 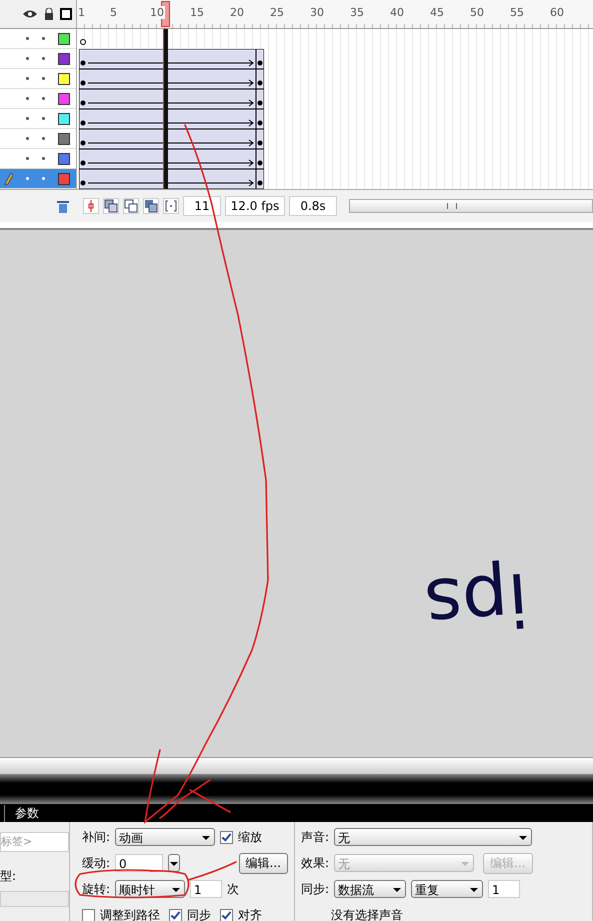 What do you see at coordinates (83, 42) in the screenshot?
I see `empty-keyframe-icon` at bounding box center [83, 42].